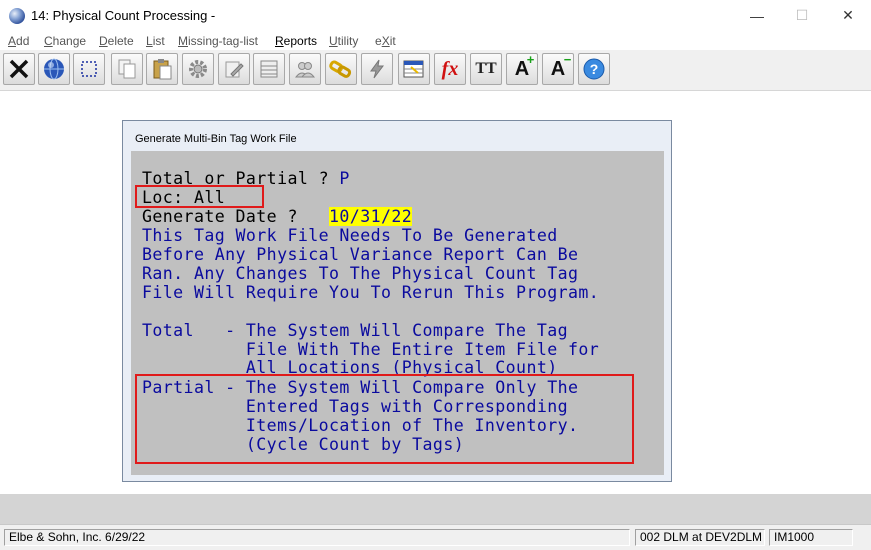 This screenshot has height=550, width=871. What do you see at coordinates (199, 196) in the screenshot?
I see `loc-highlight-box` at bounding box center [199, 196].